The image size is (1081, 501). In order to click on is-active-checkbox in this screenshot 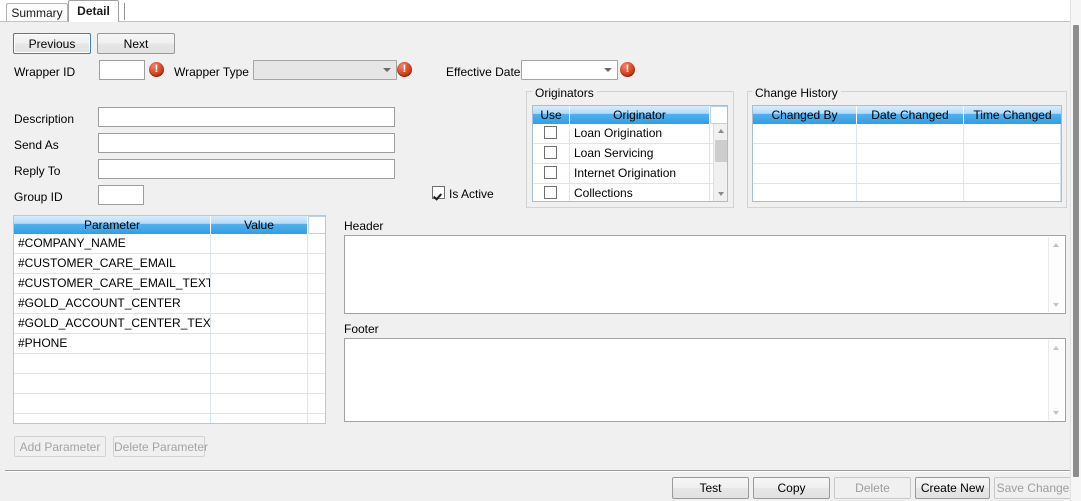, I will do `click(438, 192)`.